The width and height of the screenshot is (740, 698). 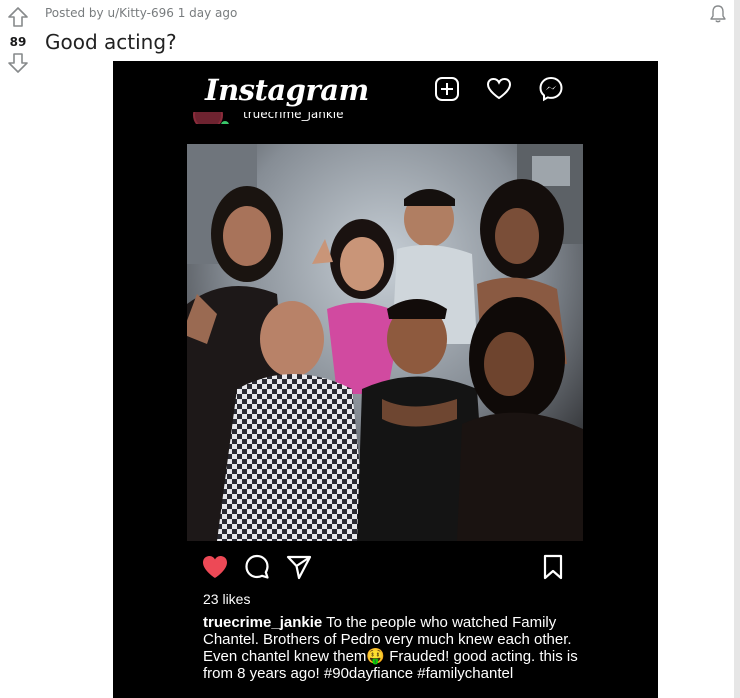 I want to click on heart-filled-icon, so click(x=215, y=567).